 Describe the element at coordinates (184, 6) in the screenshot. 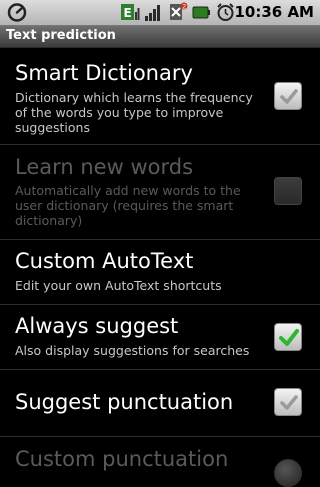

I see `svg-text: 2` at that location.